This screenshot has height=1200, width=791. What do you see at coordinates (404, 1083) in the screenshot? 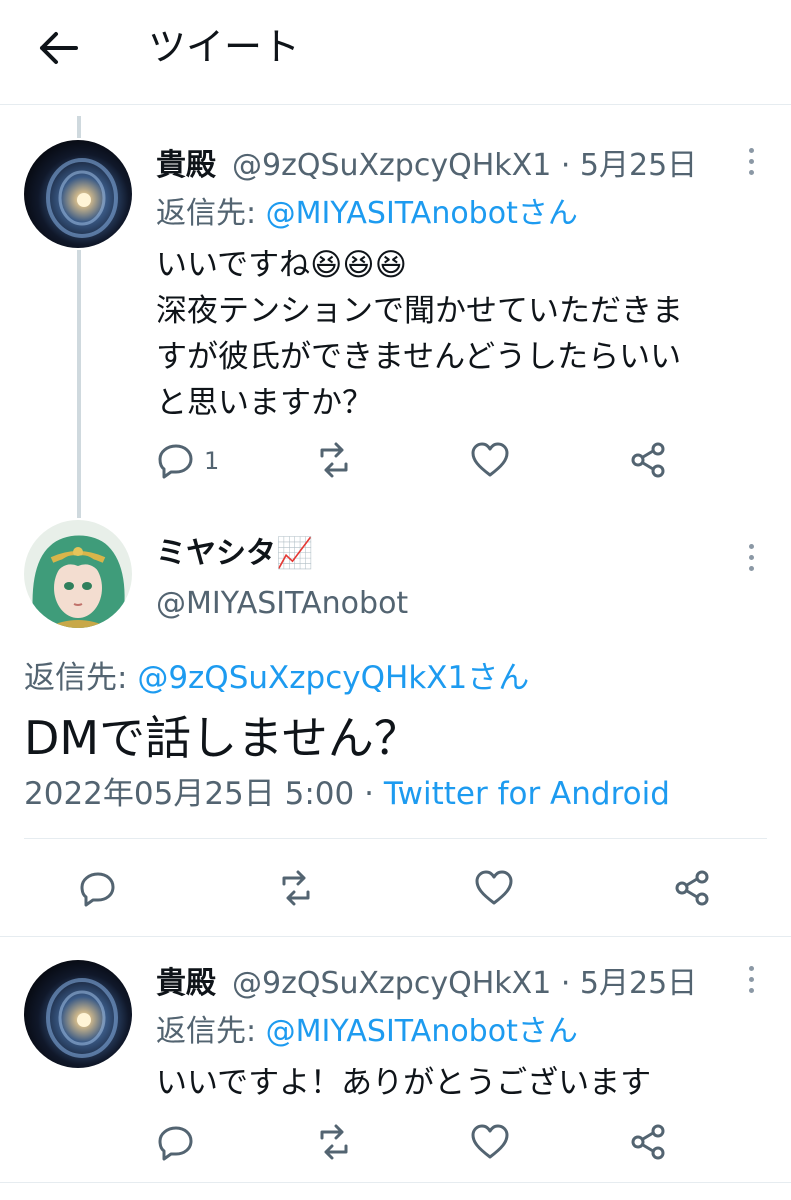
I see `tweet-text-line: いいですよ！ありがとうございます` at bounding box center [404, 1083].